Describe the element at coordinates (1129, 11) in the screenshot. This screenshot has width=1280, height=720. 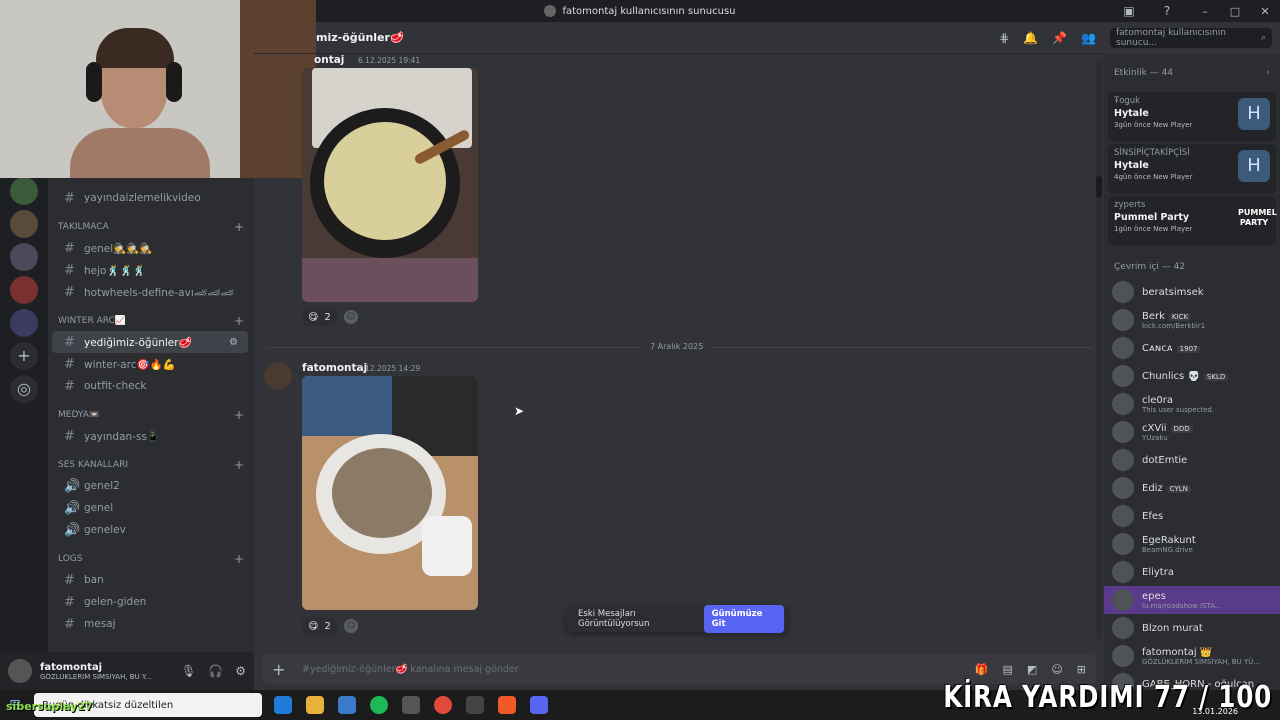
I see `inbox-icon: ▣` at that location.